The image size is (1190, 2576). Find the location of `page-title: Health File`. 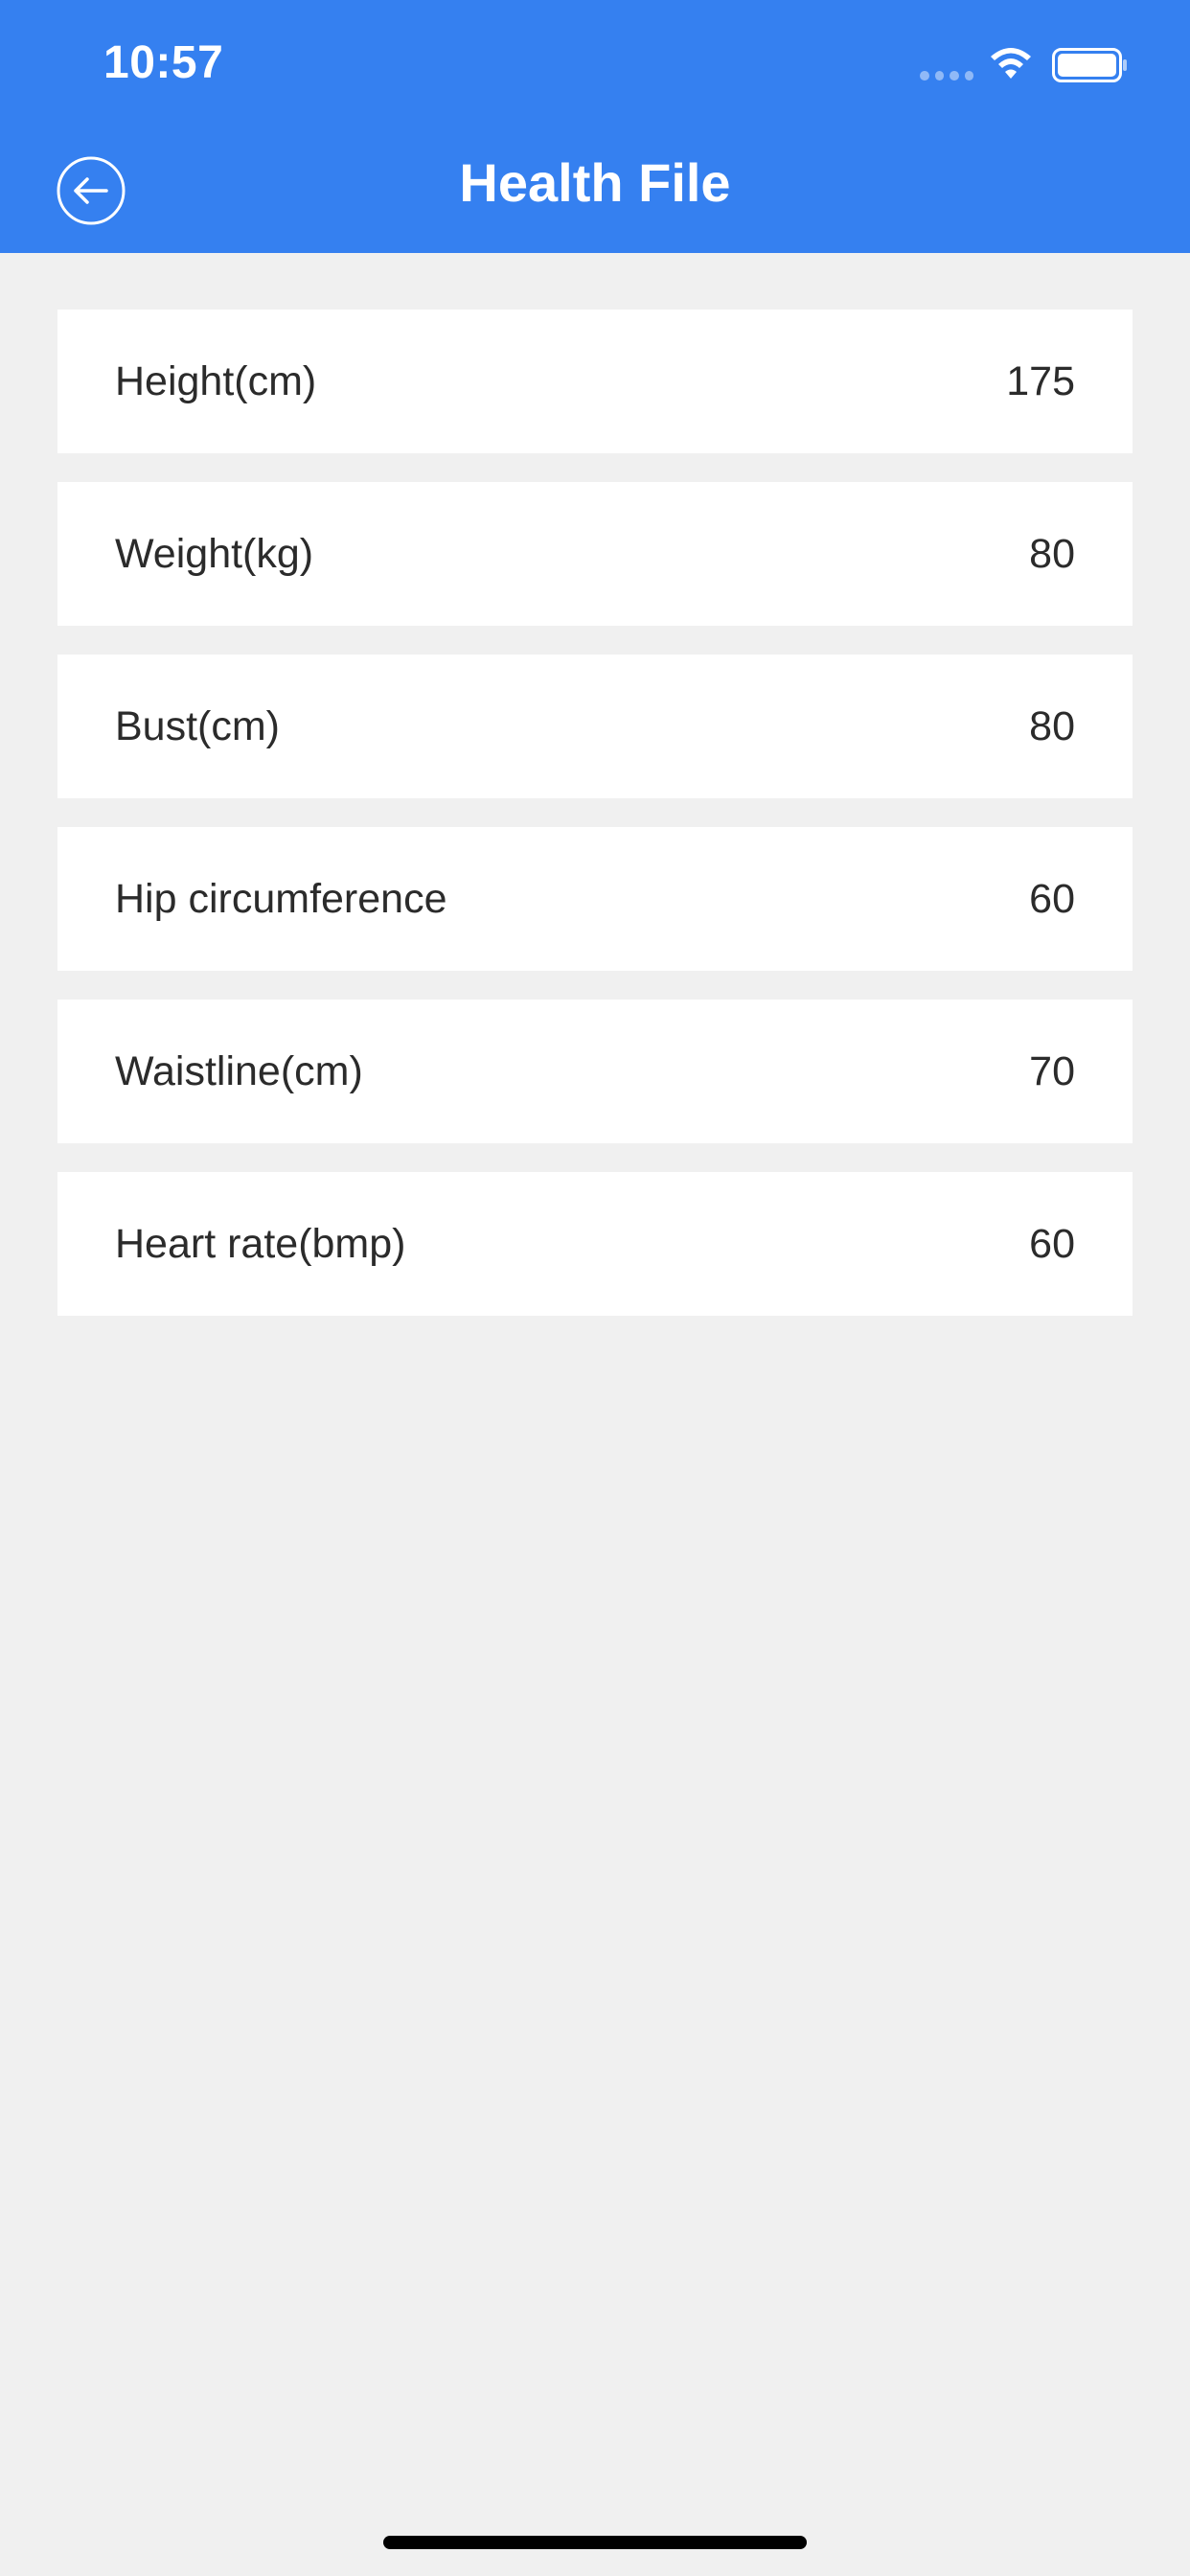

page-title: Health File is located at coordinates (595, 182).